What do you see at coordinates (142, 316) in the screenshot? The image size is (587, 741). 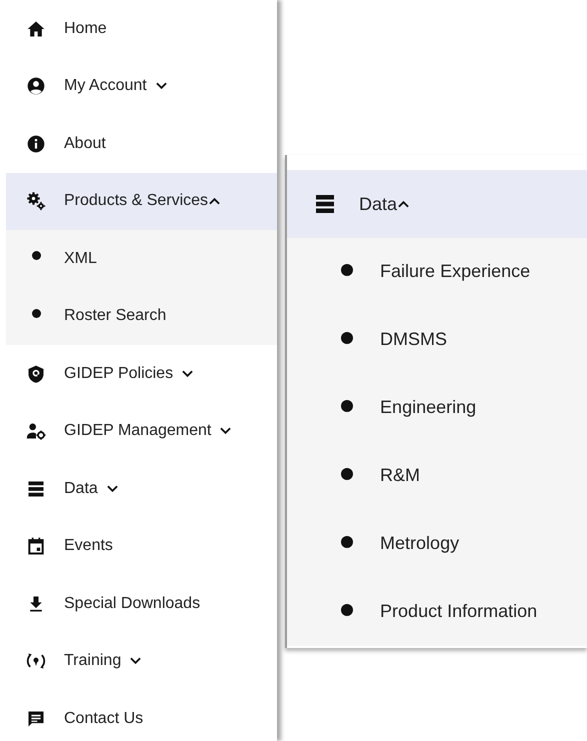 I see `submenu-item: Roster Search` at bounding box center [142, 316].